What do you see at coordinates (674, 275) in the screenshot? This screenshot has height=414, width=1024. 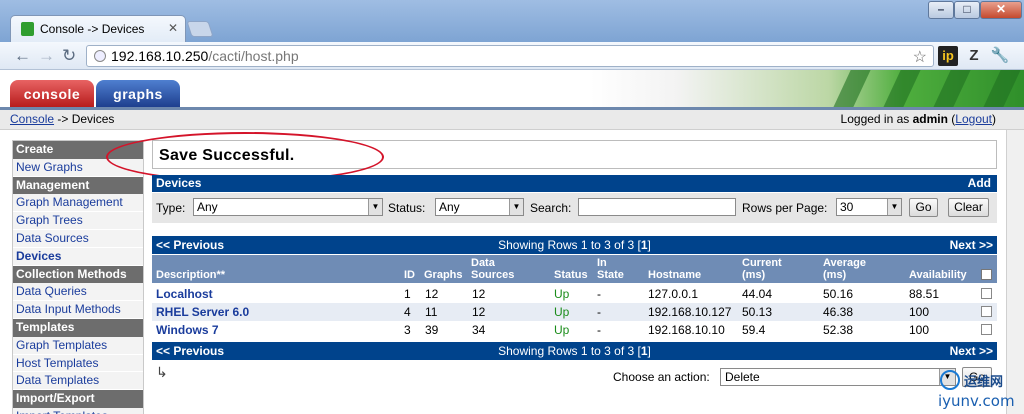 I see `col-hostname: Hostname` at bounding box center [674, 275].